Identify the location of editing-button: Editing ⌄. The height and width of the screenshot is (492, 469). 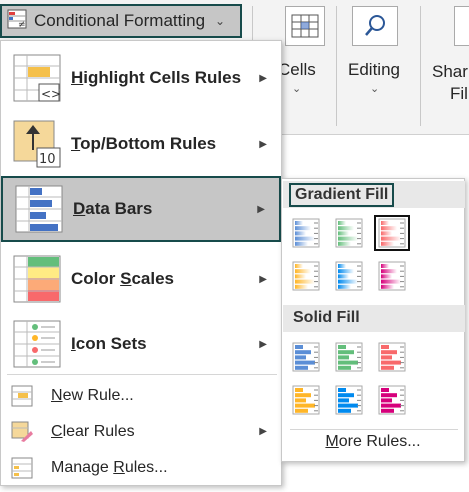
(377, 65).